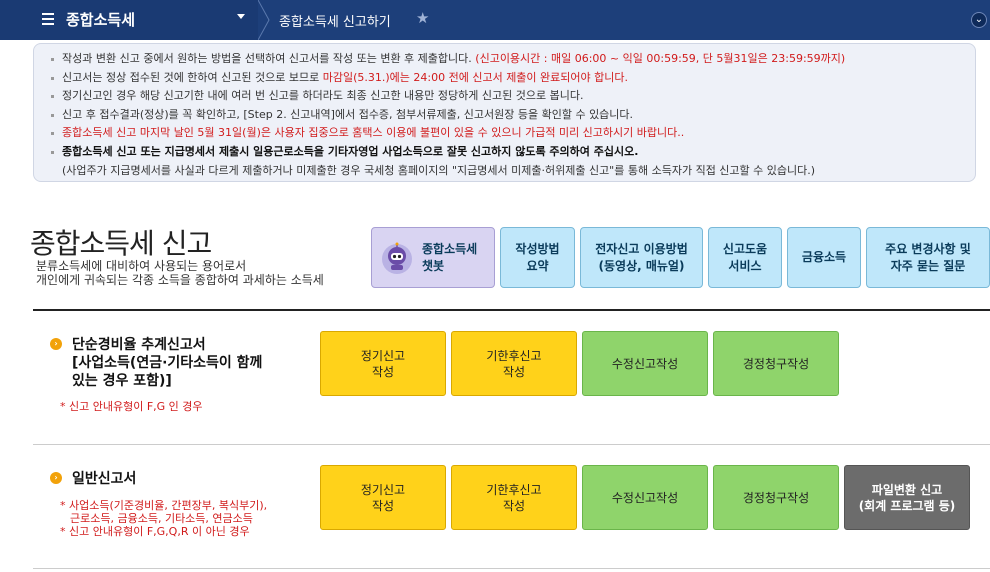 The height and width of the screenshot is (572, 990). What do you see at coordinates (335, 22) in the screenshot?
I see `breadcrumb: 종합소득세 신고하기` at bounding box center [335, 22].